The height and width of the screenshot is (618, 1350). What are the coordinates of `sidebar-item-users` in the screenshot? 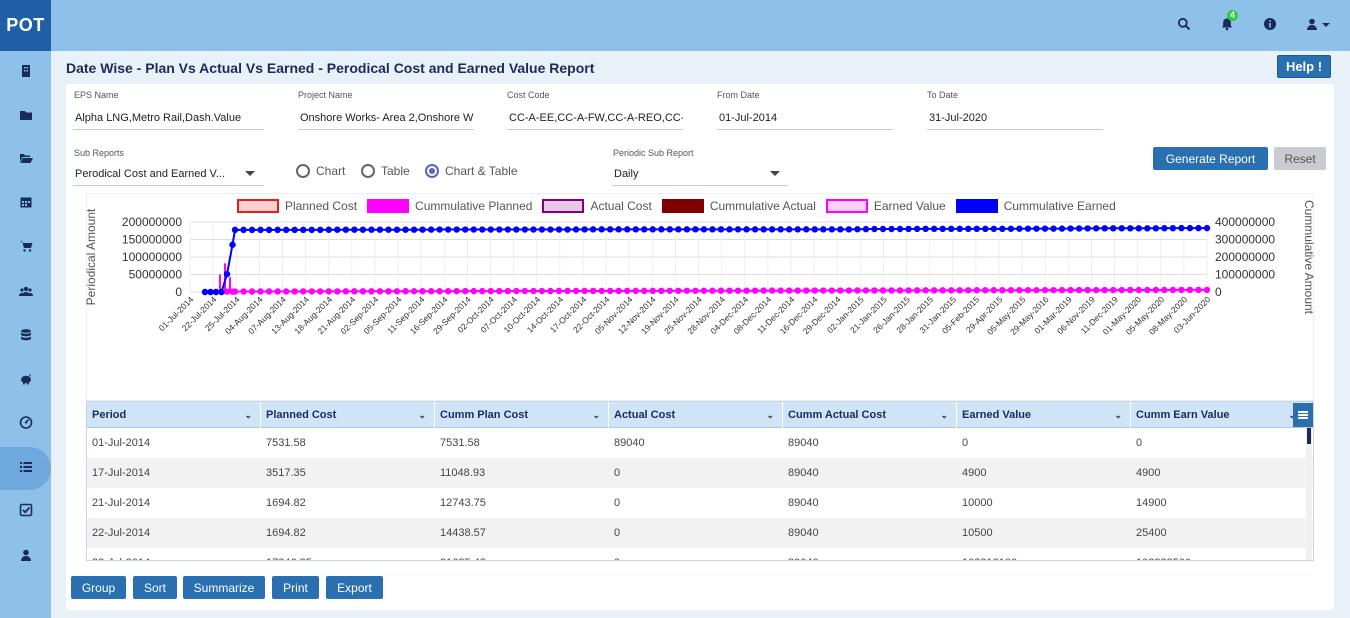 It's located at (25, 292).